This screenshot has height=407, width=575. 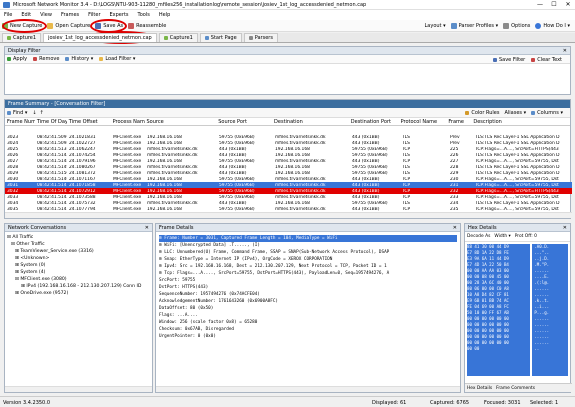 What do you see at coordinates (34, 113) in the screenshot?
I see `arrow-down-icon: ↓` at bounding box center [34, 113].